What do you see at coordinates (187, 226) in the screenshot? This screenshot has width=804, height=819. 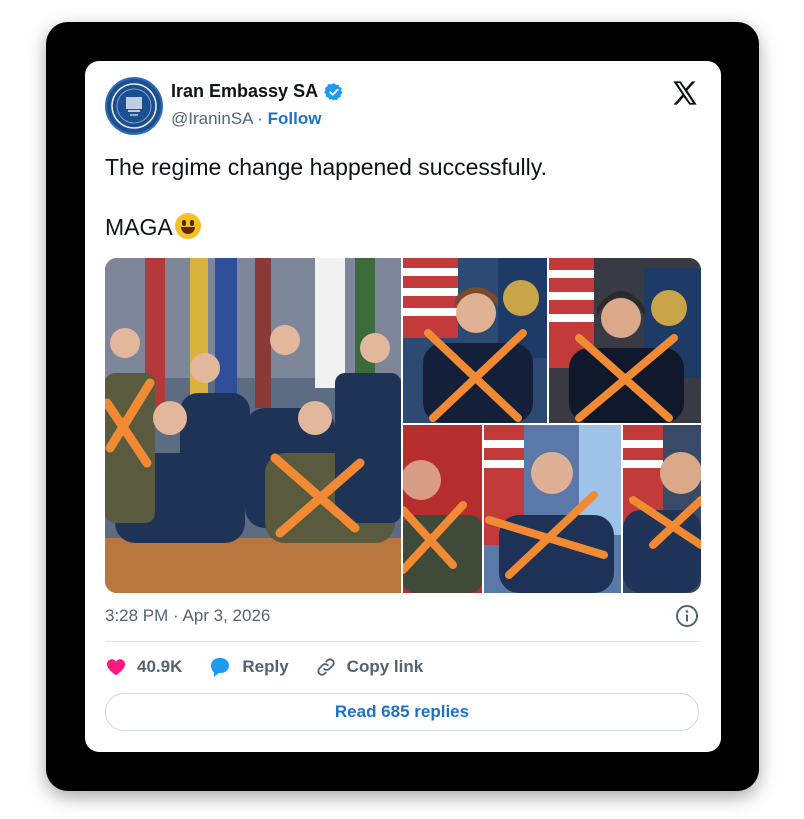 I see `grinning-face-icon` at bounding box center [187, 226].